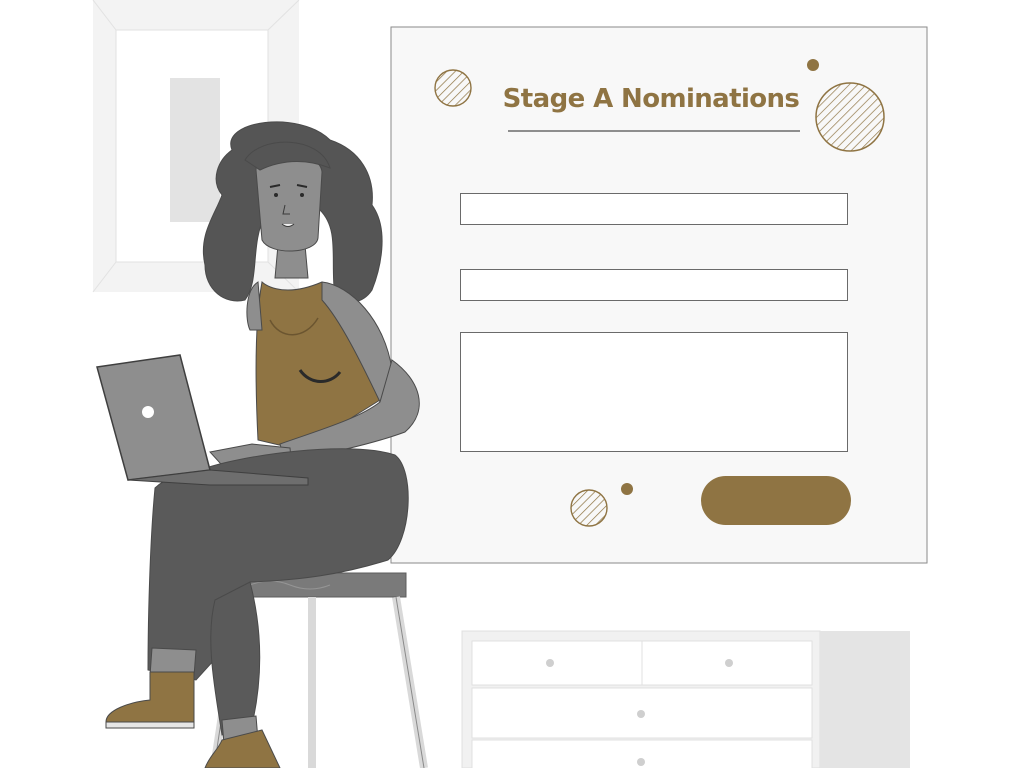 This screenshot has height=768, width=1024. What do you see at coordinates (685, 699) in the screenshot?
I see `cabinet` at bounding box center [685, 699].